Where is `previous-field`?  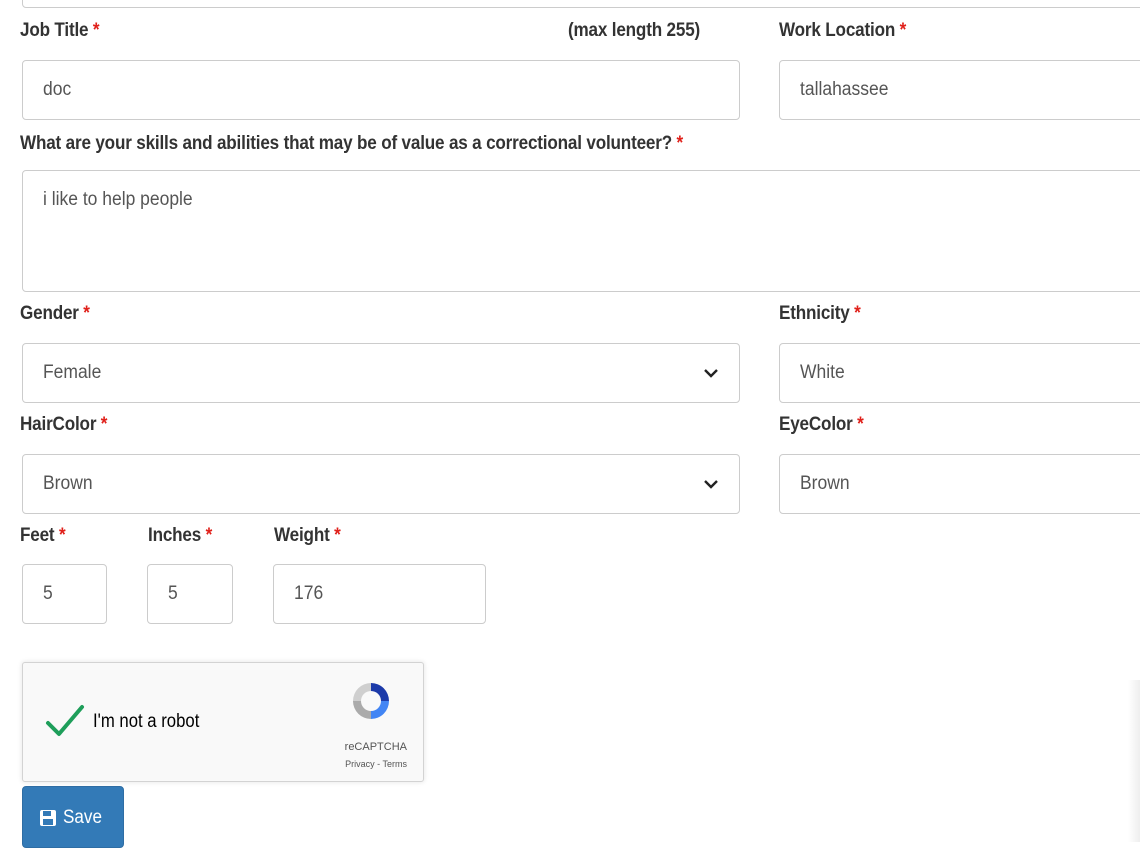
previous-field is located at coordinates (581, 4).